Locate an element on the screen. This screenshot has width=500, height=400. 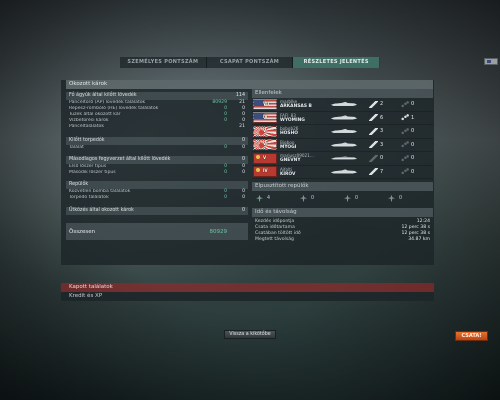
shell-hits-stat: 6 is located at coordinates (376, 118).